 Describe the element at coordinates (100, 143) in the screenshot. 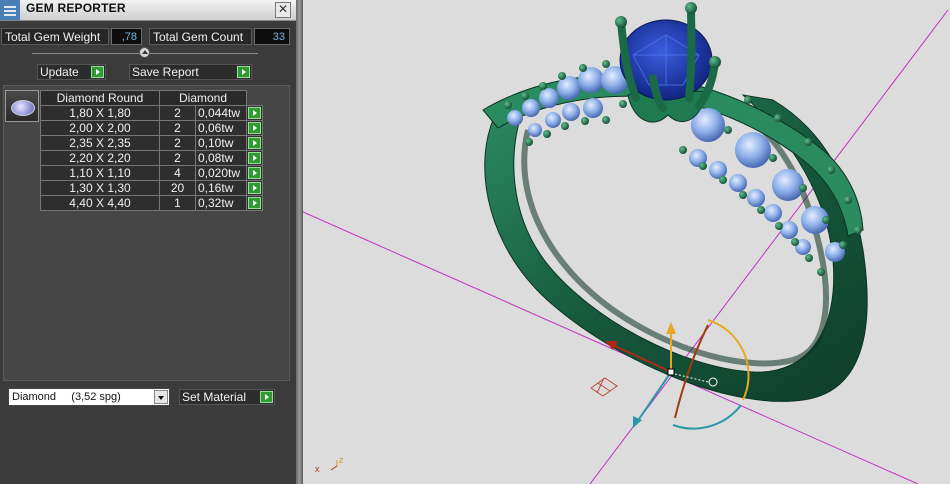

I see `gem-size-cell: 2,35 X 2,35` at that location.